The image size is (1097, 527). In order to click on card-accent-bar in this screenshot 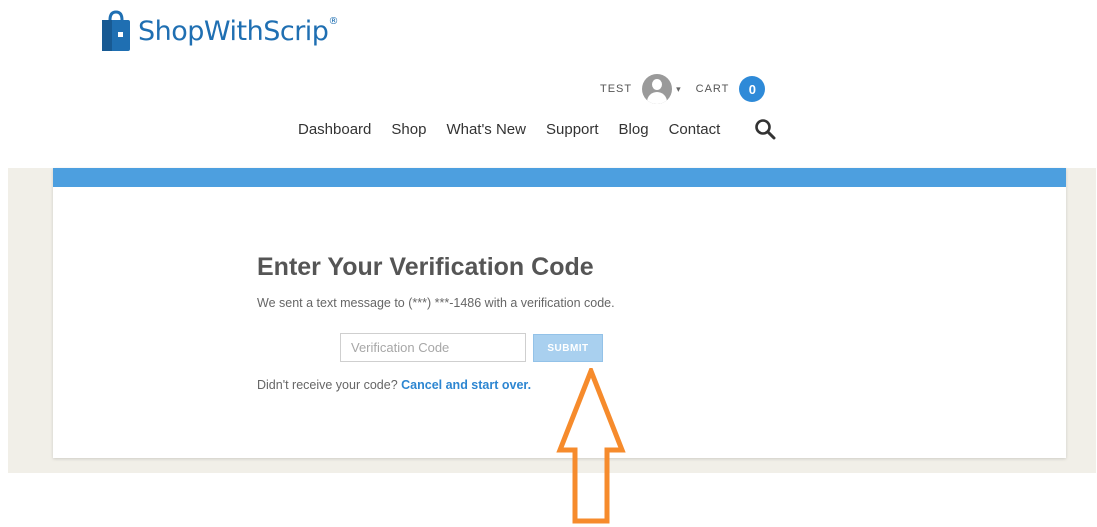, I will do `click(559, 177)`.